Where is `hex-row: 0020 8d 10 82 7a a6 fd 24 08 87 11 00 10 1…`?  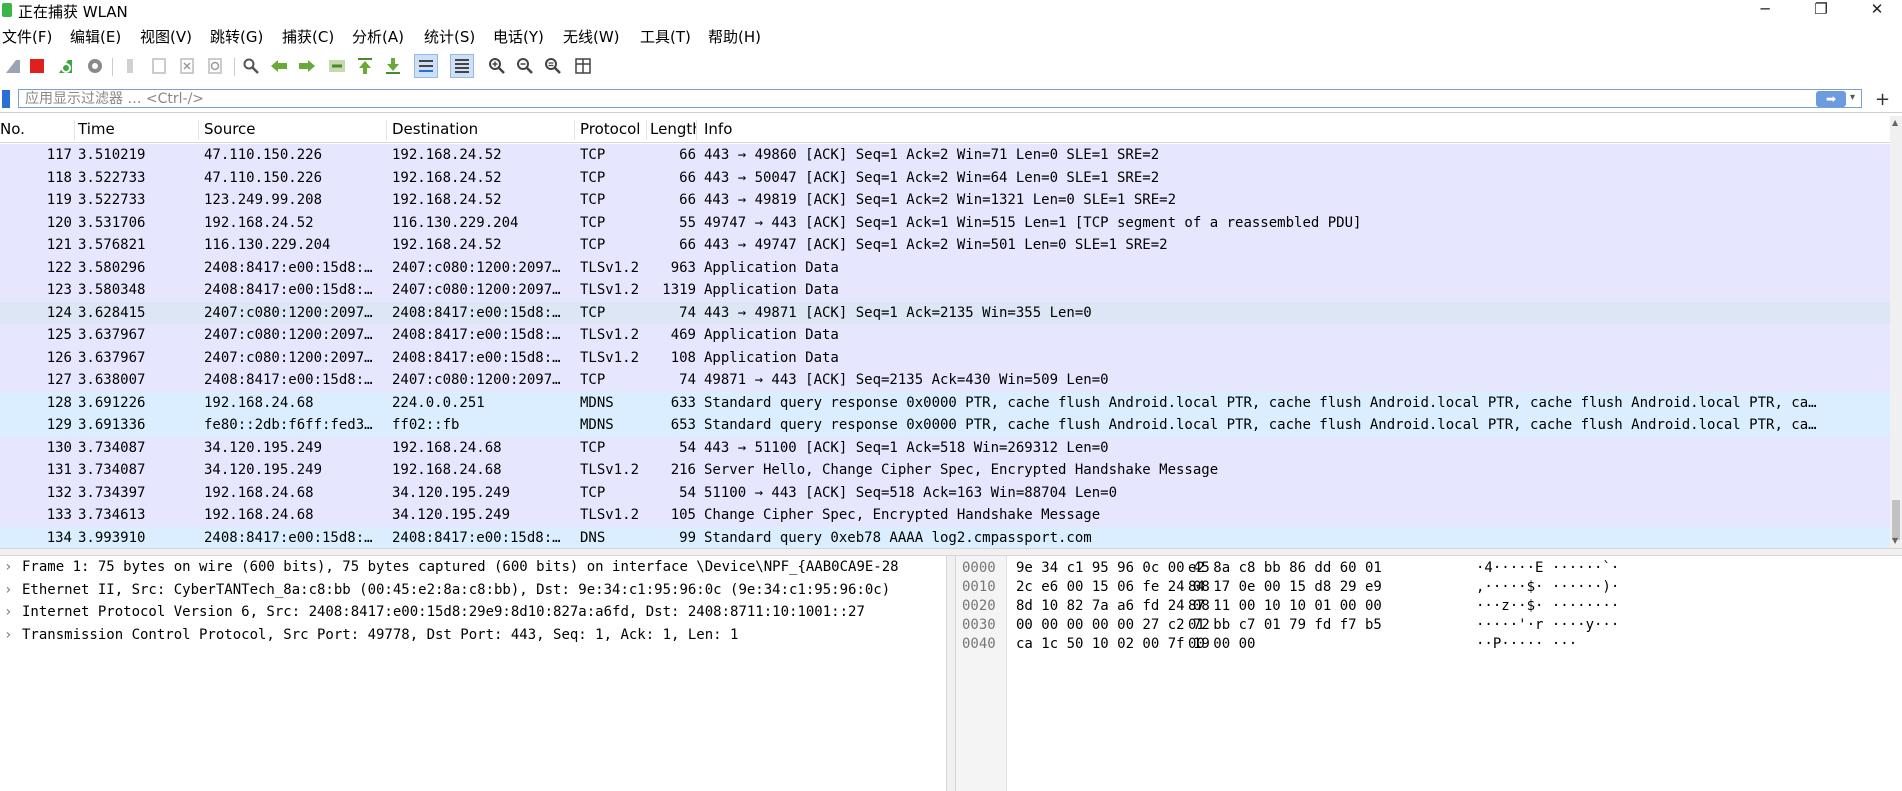 hex-row: 0020 8d 10 82 7a a6 fd 24 08 87 11 00 10 1… is located at coordinates (1429, 606).